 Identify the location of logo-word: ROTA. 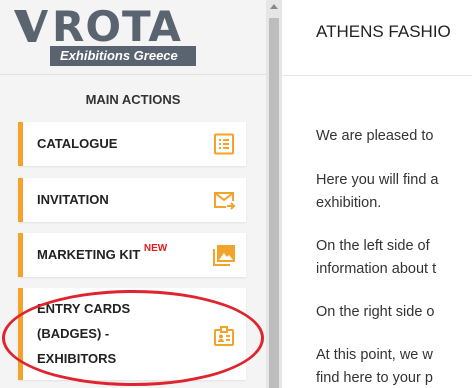
(117, 26).